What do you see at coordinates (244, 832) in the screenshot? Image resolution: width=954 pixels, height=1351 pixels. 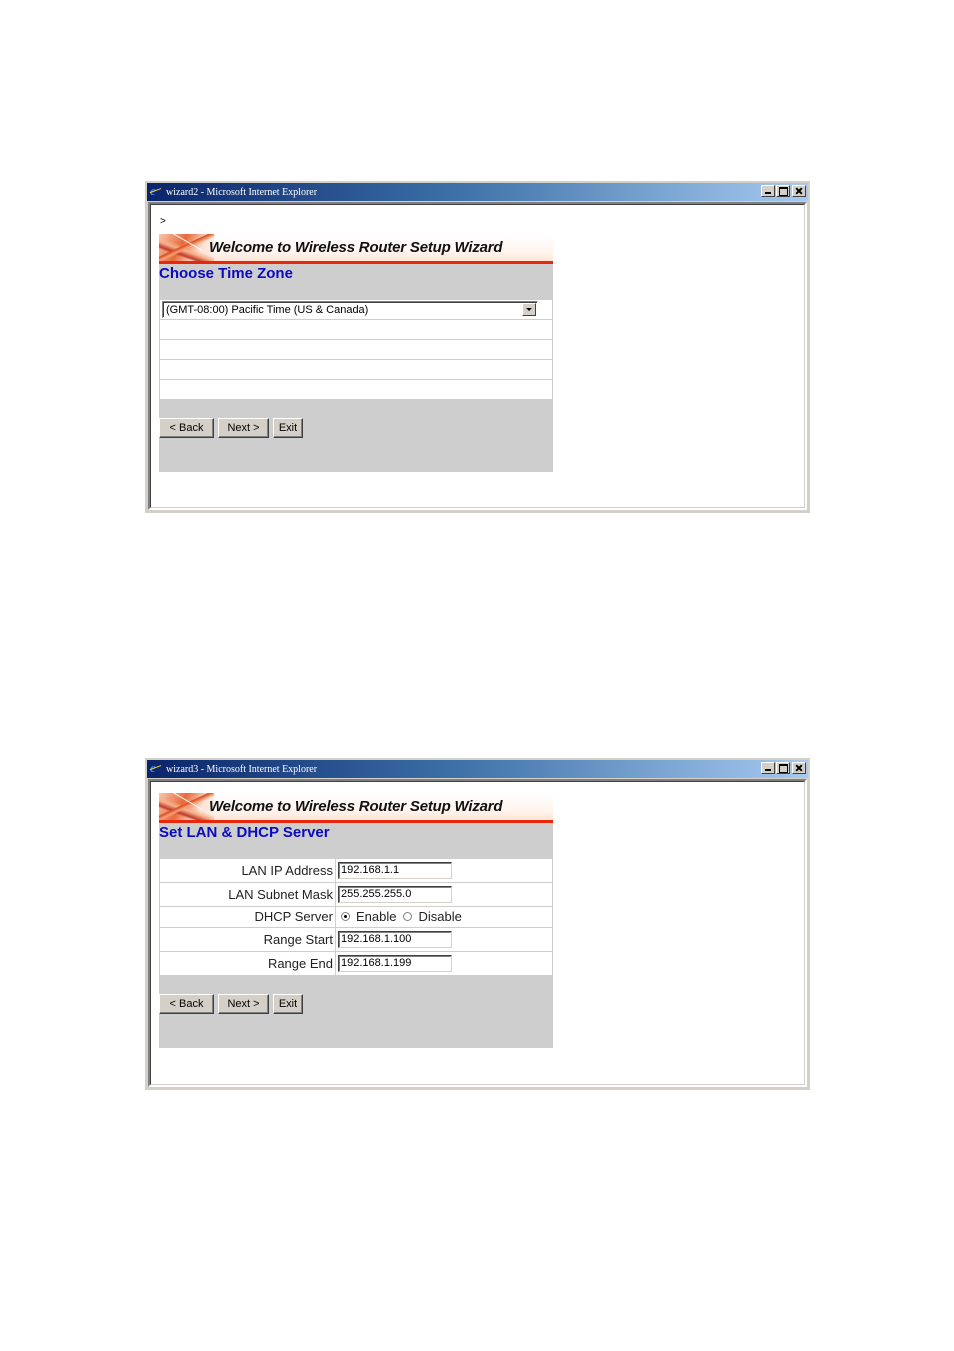 I see `section-title: Set LAN & DHCP Server` at bounding box center [244, 832].